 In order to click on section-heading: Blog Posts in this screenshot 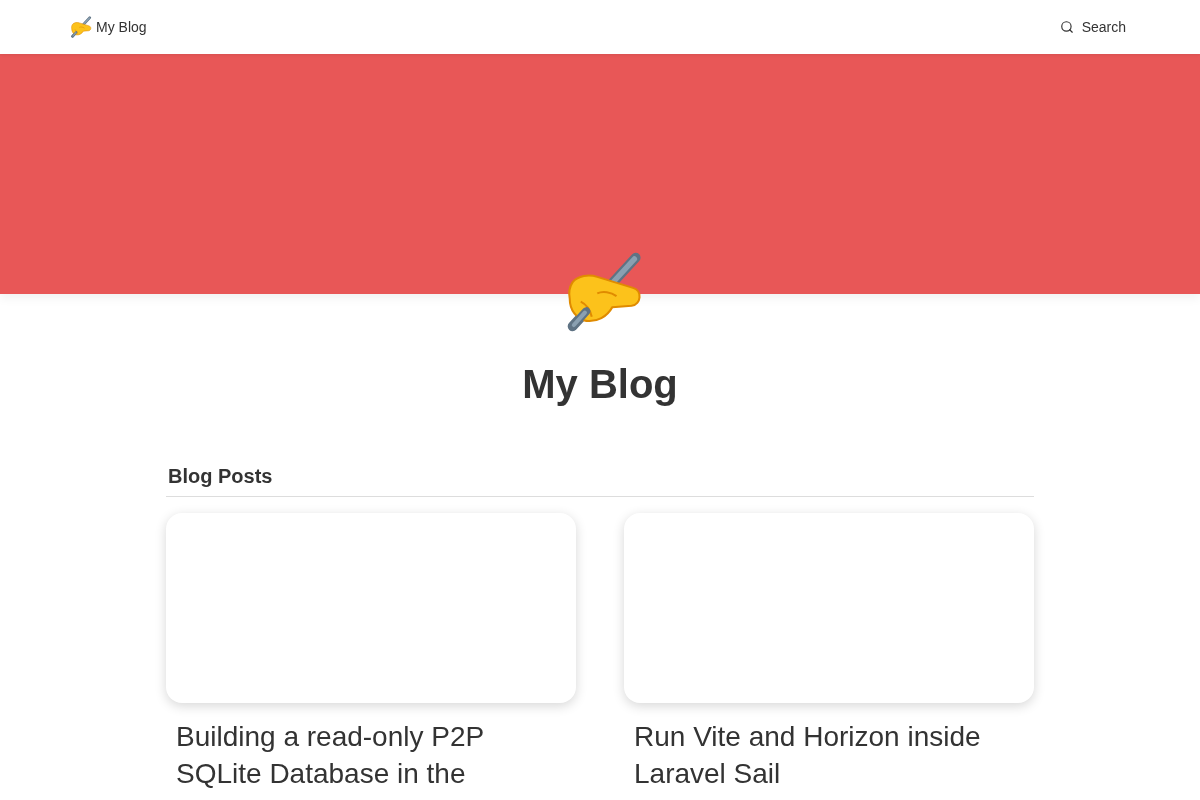, I will do `click(600, 479)`.